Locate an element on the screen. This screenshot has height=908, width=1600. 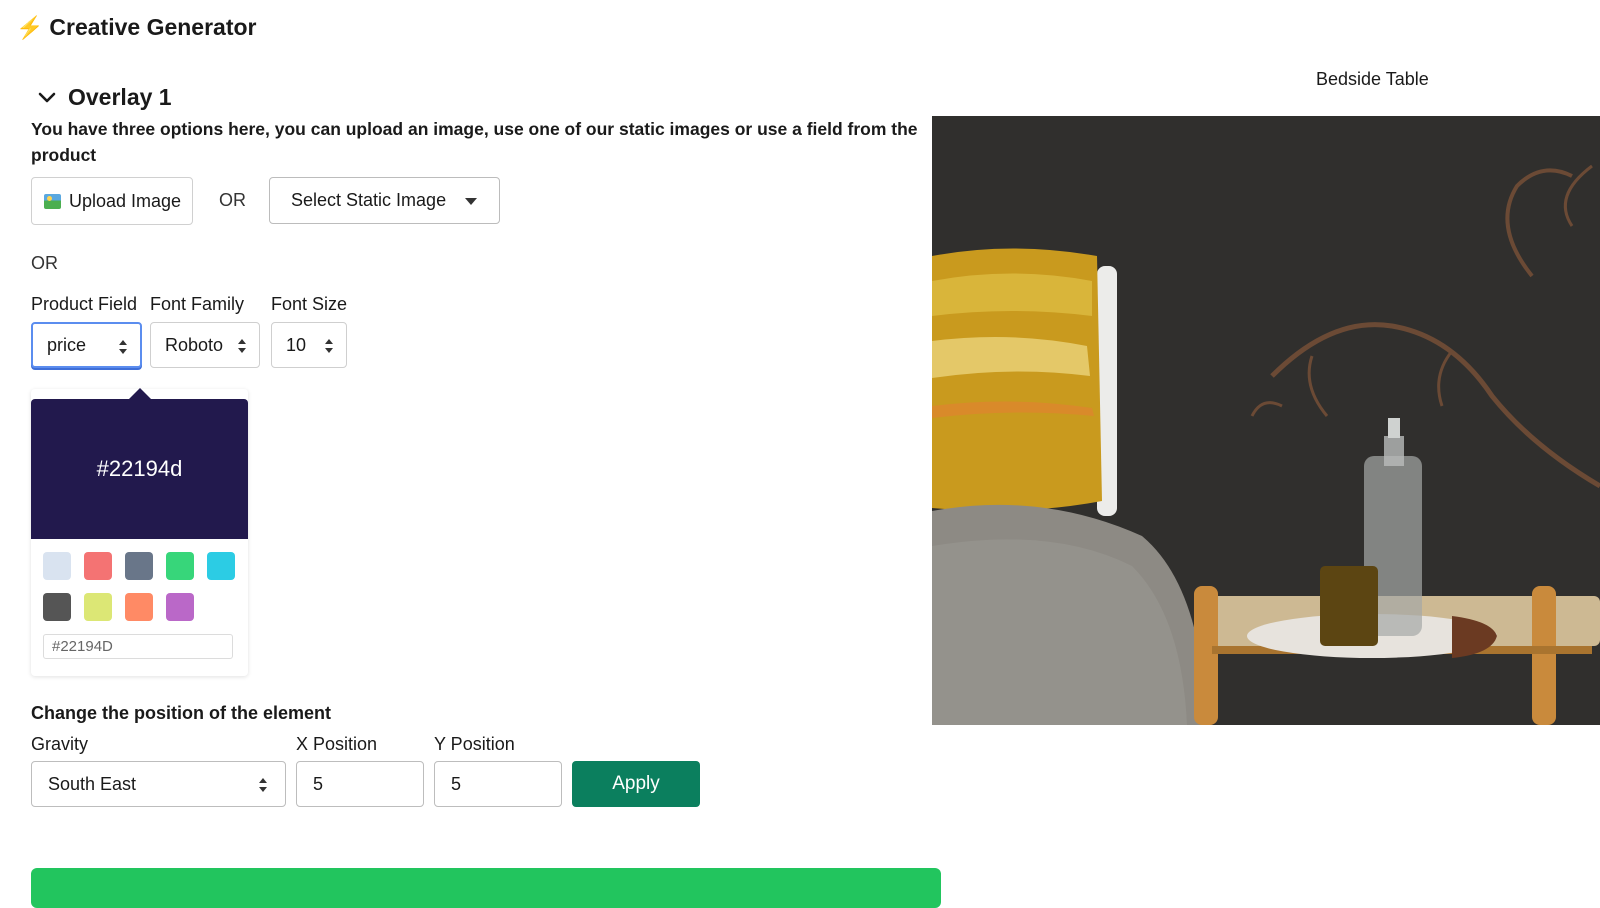
app-header: ⚡ Creative Generator is located at coordinates (136, 27).